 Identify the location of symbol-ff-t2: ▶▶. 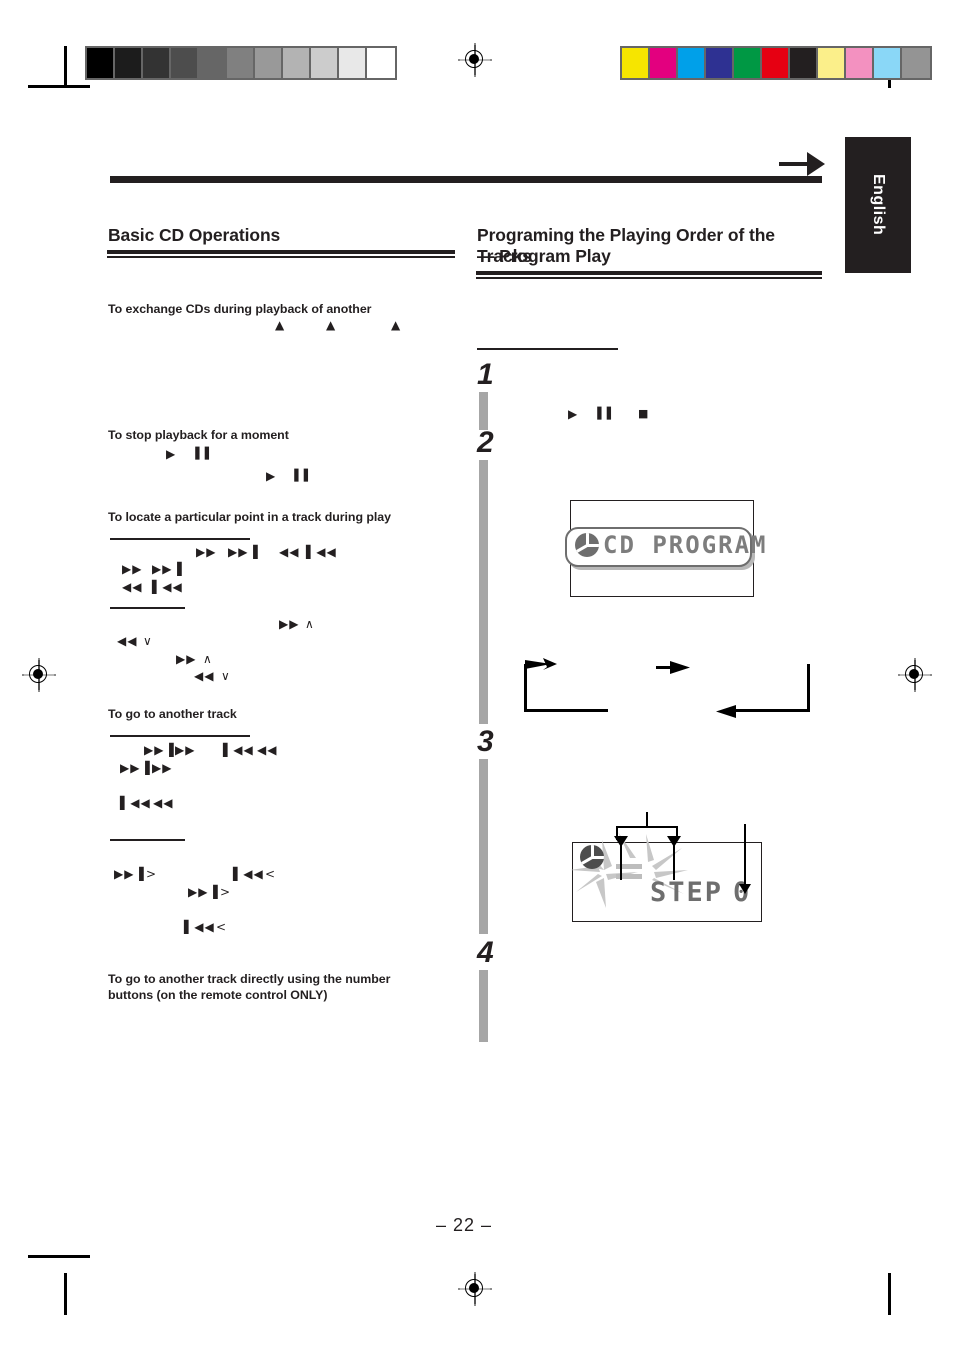
(162, 768).